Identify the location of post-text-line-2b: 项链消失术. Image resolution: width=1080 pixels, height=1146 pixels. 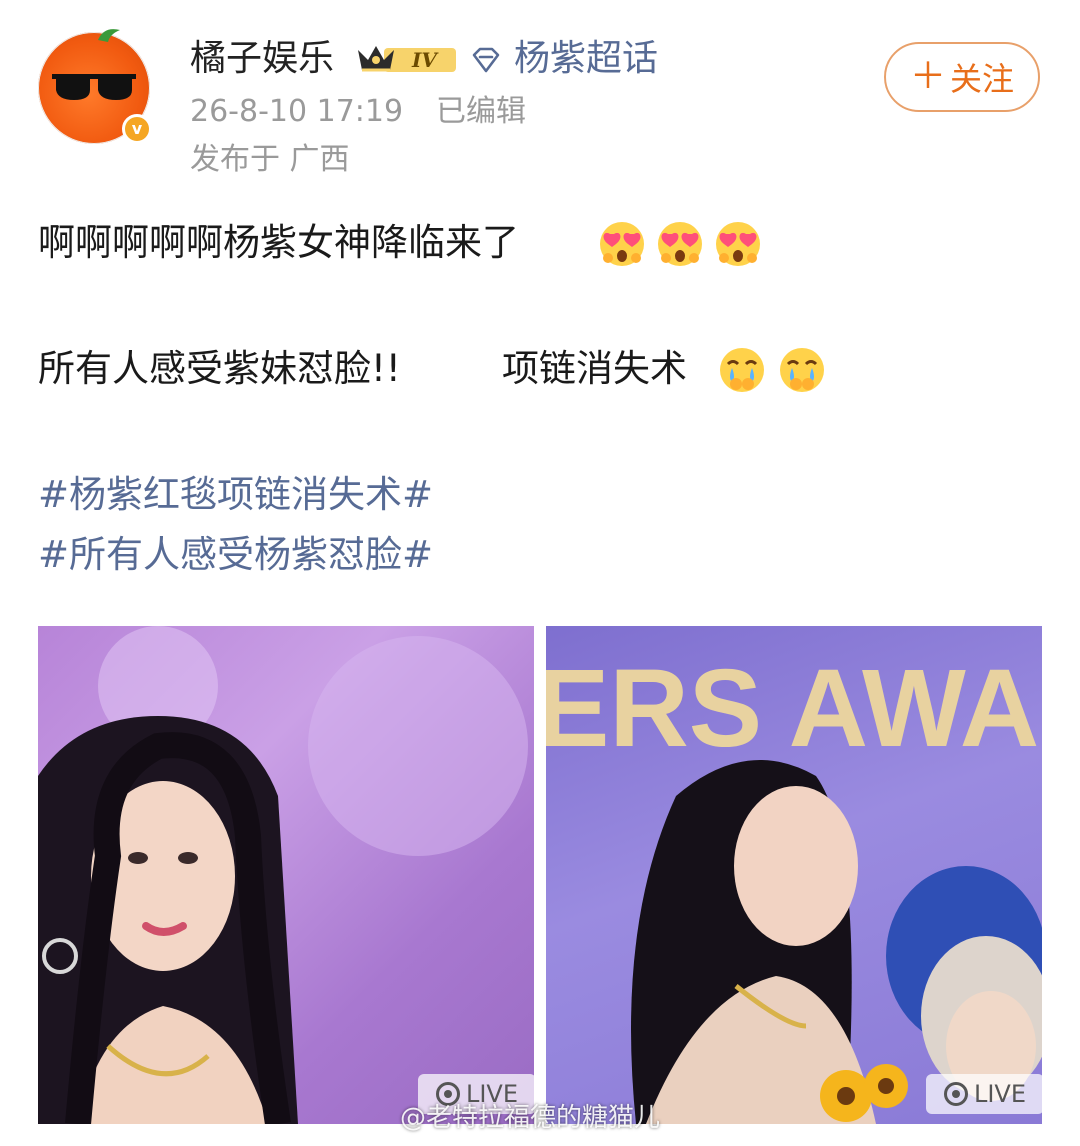
(594, 368).